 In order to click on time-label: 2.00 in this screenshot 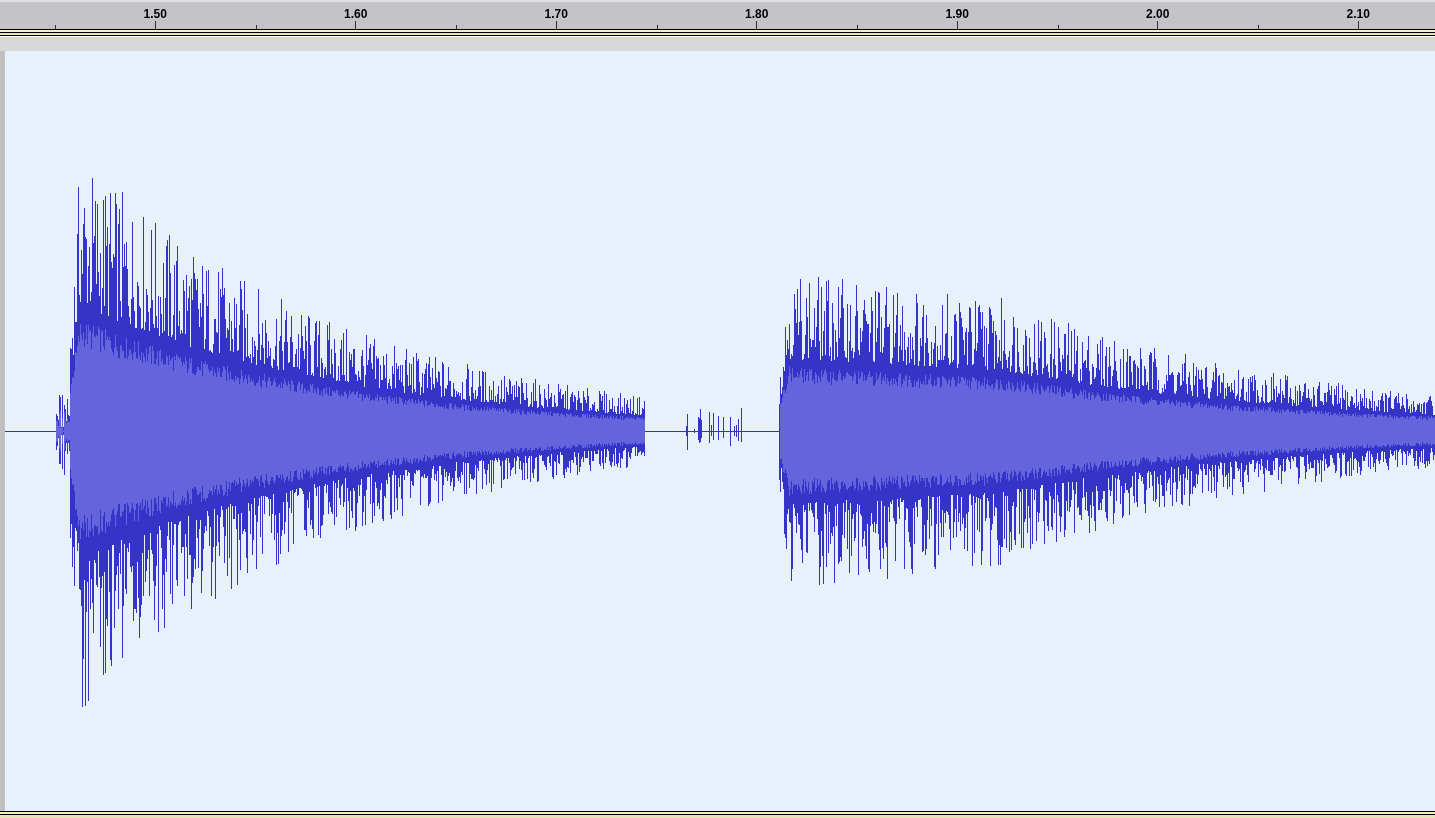, I will do `click(1158, 14)`.